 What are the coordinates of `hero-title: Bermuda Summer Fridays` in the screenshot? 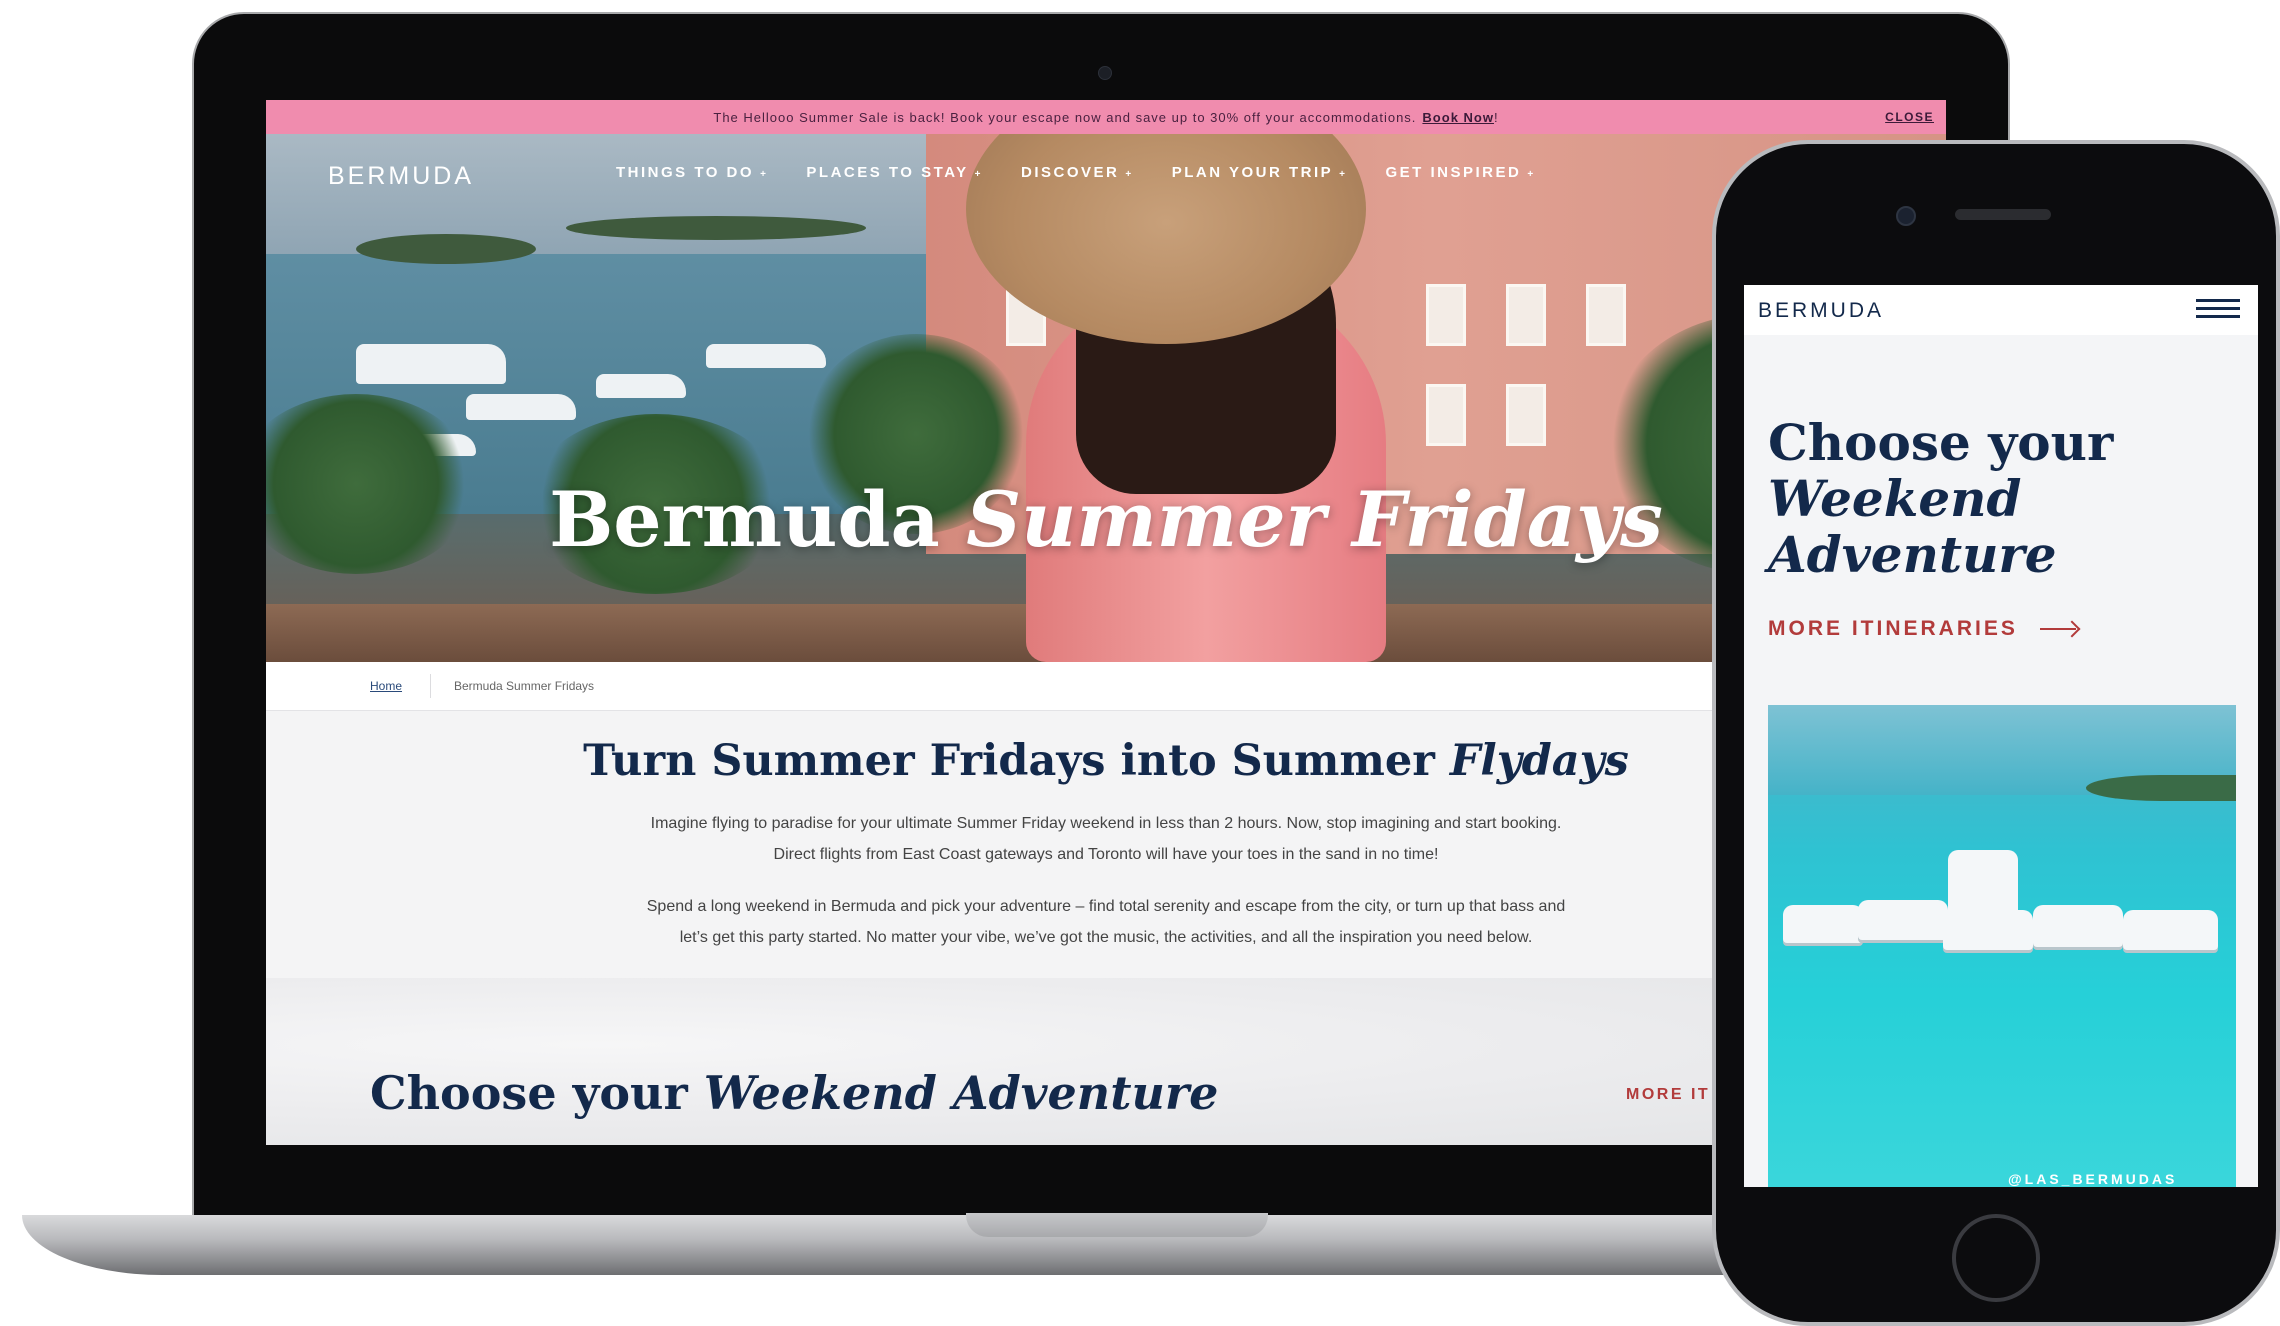 It's located at (1106, 519).